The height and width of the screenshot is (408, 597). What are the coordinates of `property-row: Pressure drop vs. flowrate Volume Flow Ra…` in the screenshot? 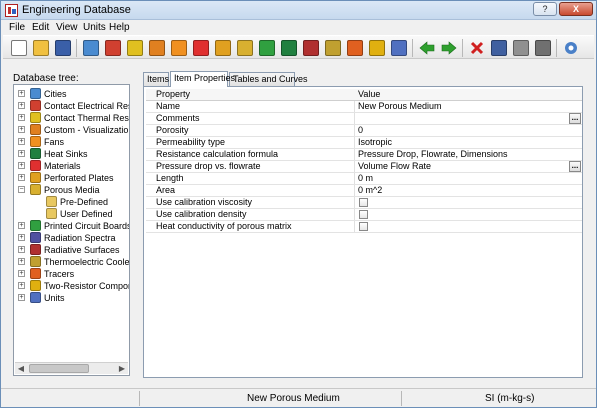 It's located at (364, 167).